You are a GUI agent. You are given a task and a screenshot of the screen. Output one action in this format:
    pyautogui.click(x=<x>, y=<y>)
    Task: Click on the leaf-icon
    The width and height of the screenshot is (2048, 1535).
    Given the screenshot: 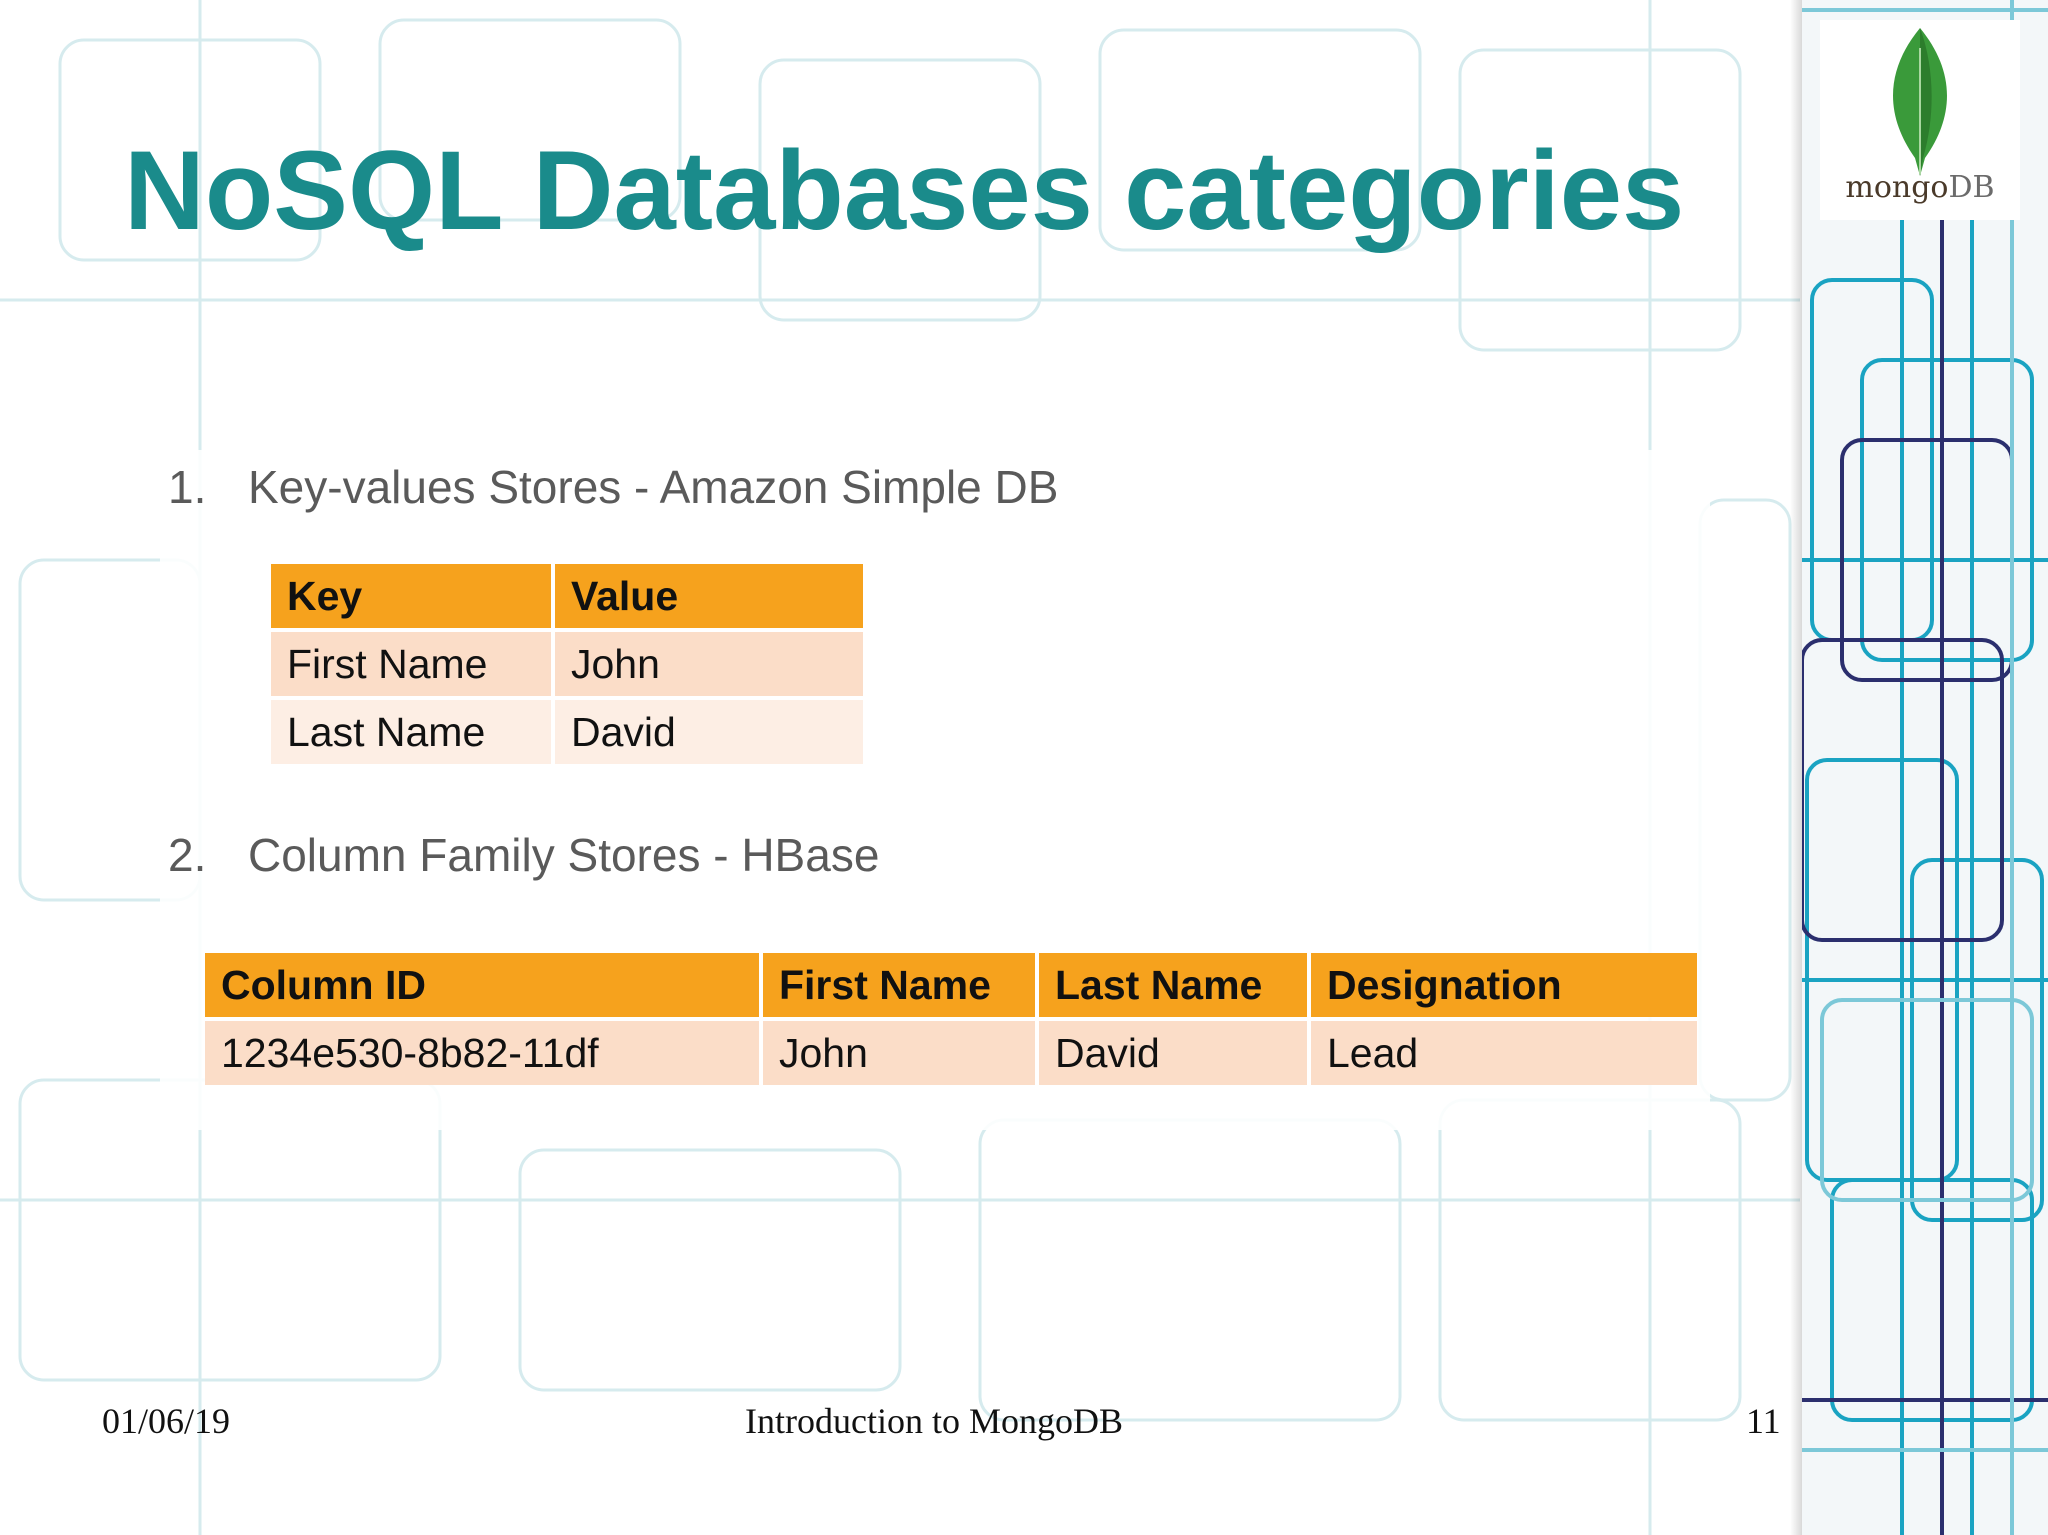 What is the action you would take?
    pyautogui.click(x=1920, y=102)
    